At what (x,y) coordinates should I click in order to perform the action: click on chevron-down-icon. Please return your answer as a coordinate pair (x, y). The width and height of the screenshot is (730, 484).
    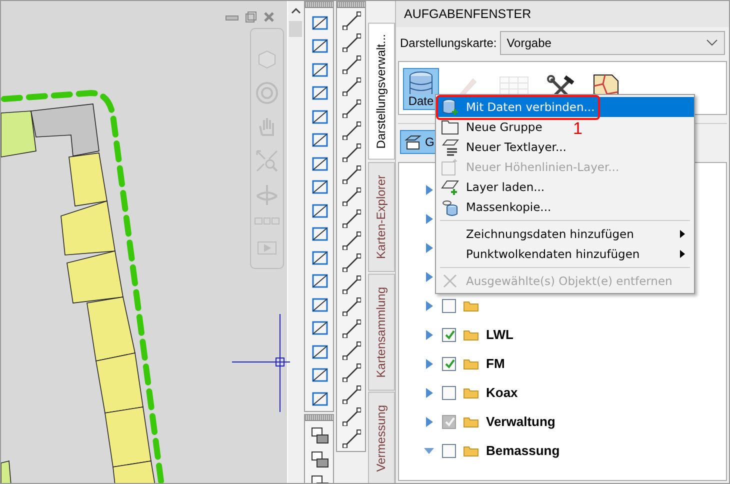
    Looking at the image, I should click on (712, 43).